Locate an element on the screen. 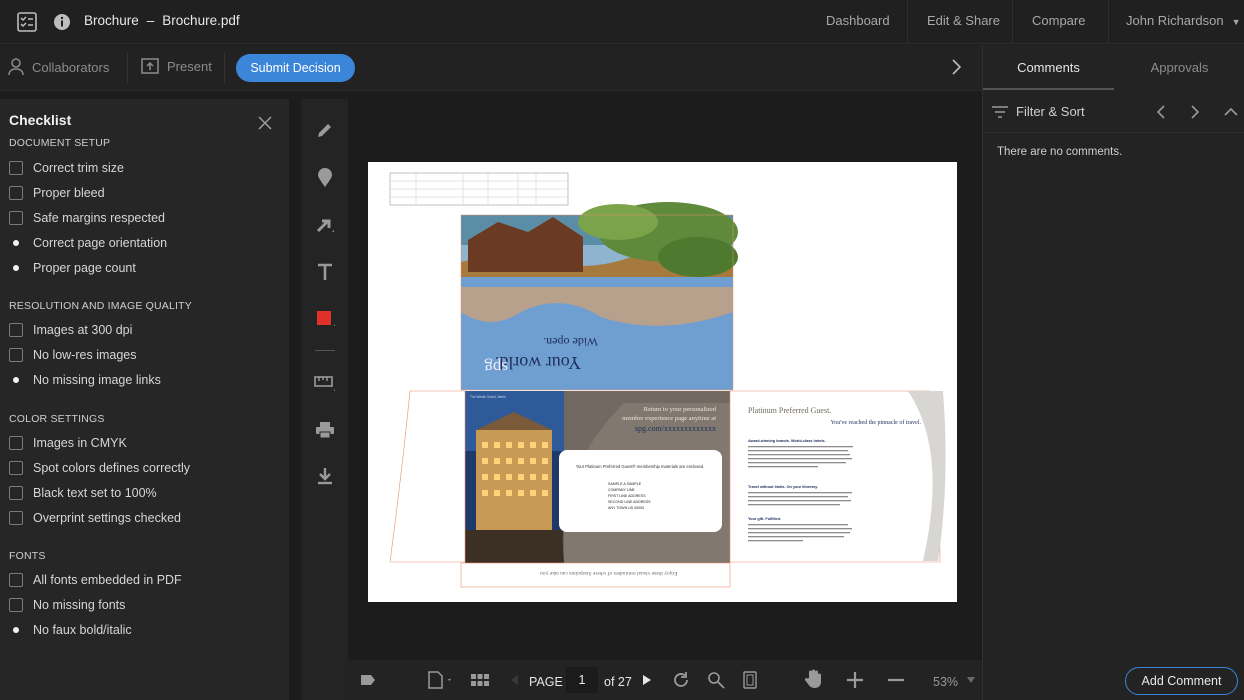  download-icon is located at coordinates (325, 476).